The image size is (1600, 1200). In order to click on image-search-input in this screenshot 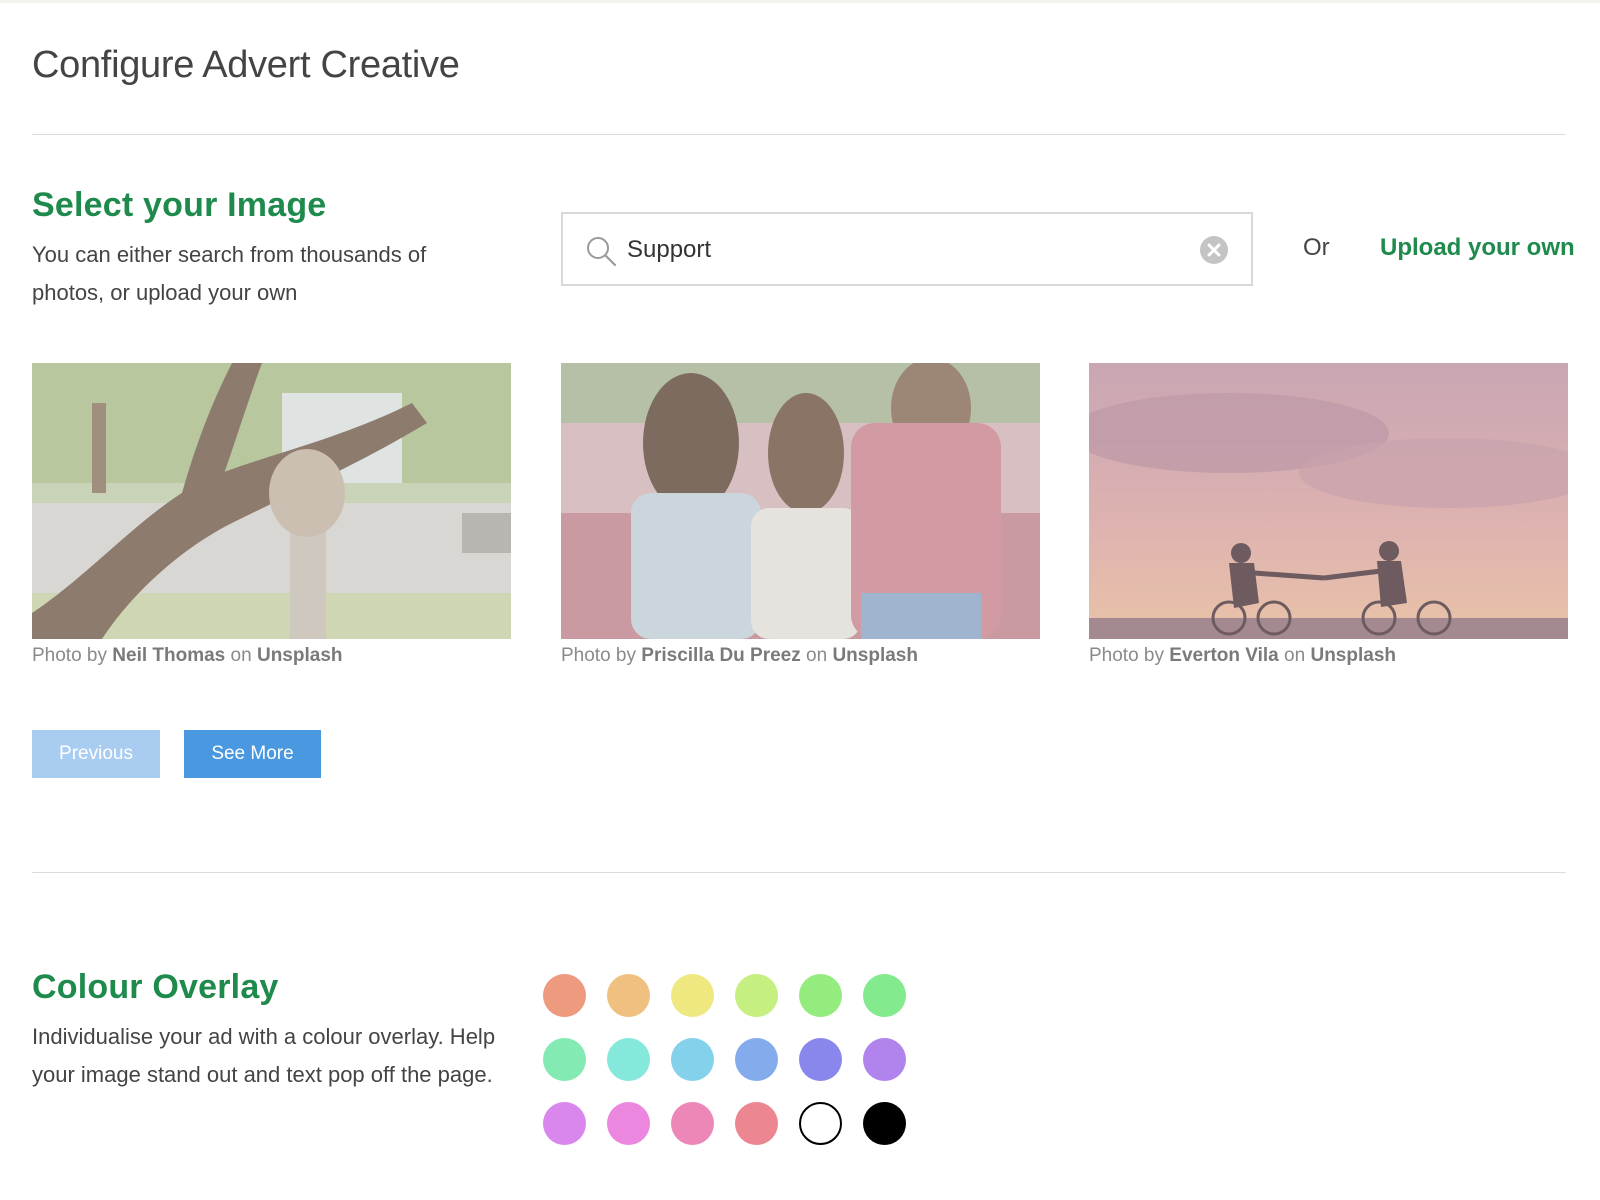, I will do `click(897, 250)`.